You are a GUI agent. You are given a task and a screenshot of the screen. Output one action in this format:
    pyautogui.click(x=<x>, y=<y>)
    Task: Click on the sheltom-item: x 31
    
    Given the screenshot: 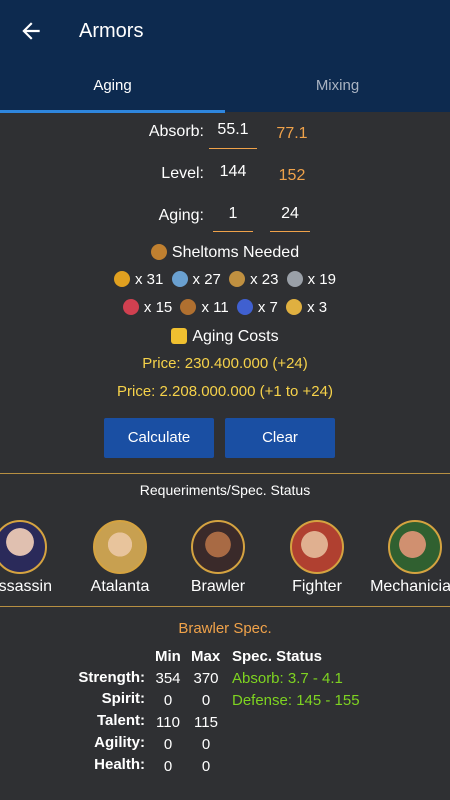 What is the action you would take?
    pyautogui.click(x=138, y=279)
    